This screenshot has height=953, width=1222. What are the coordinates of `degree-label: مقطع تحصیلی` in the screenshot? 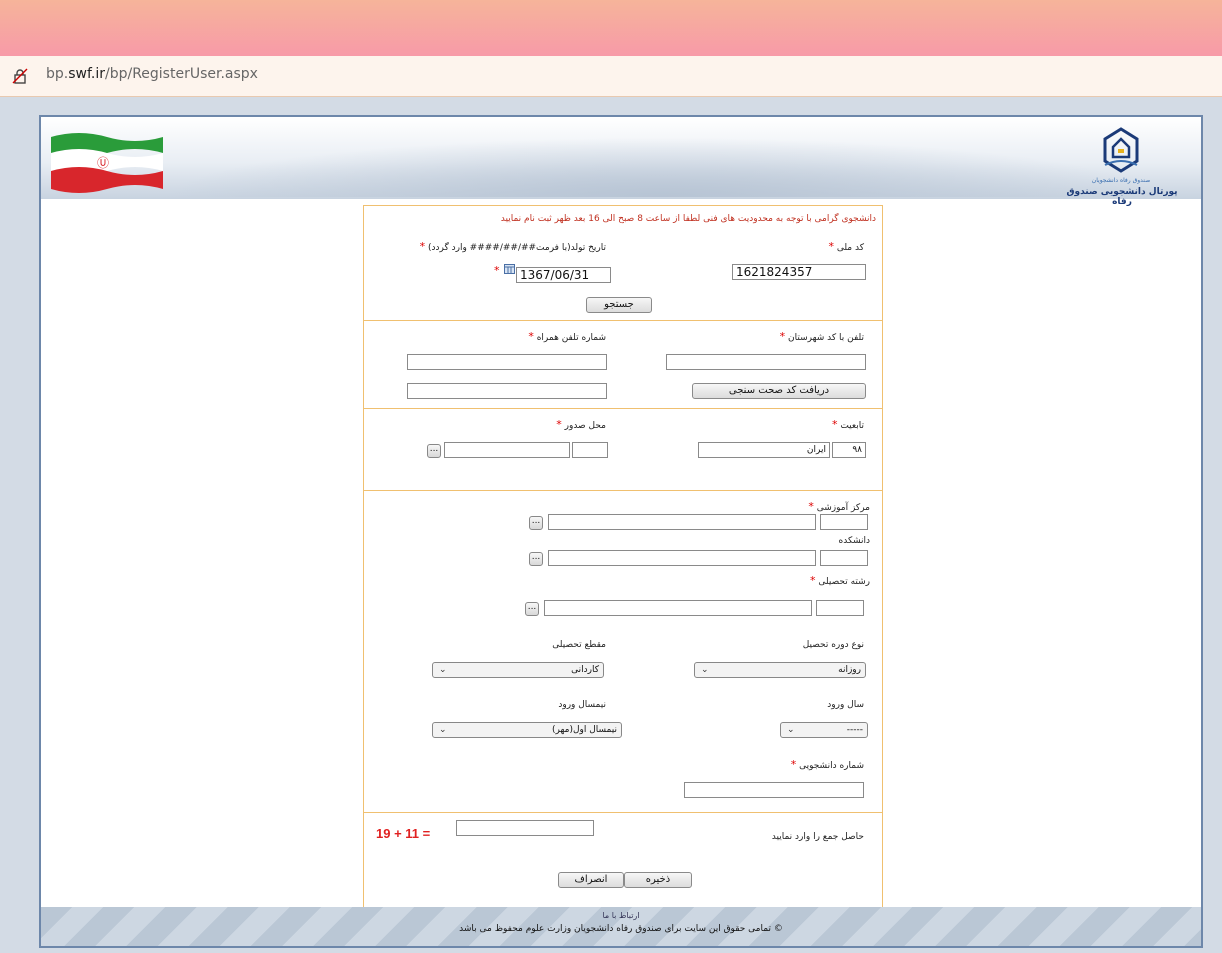 It's located at (579, 645).